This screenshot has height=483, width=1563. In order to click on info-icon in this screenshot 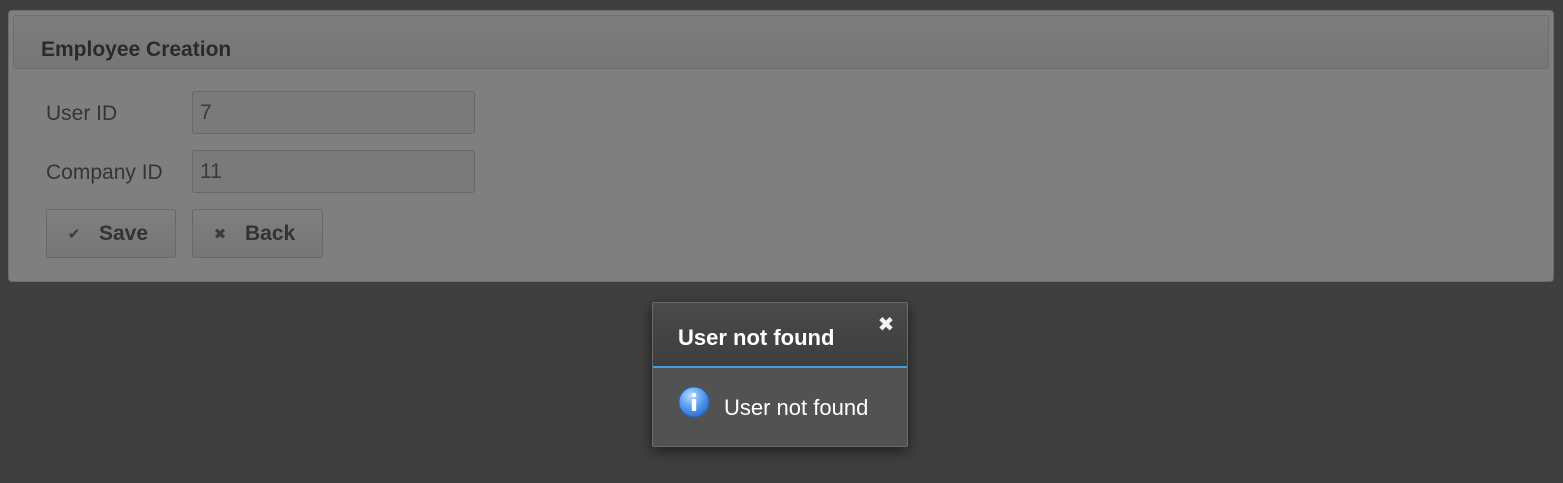, I will do `click(694, 402)`.